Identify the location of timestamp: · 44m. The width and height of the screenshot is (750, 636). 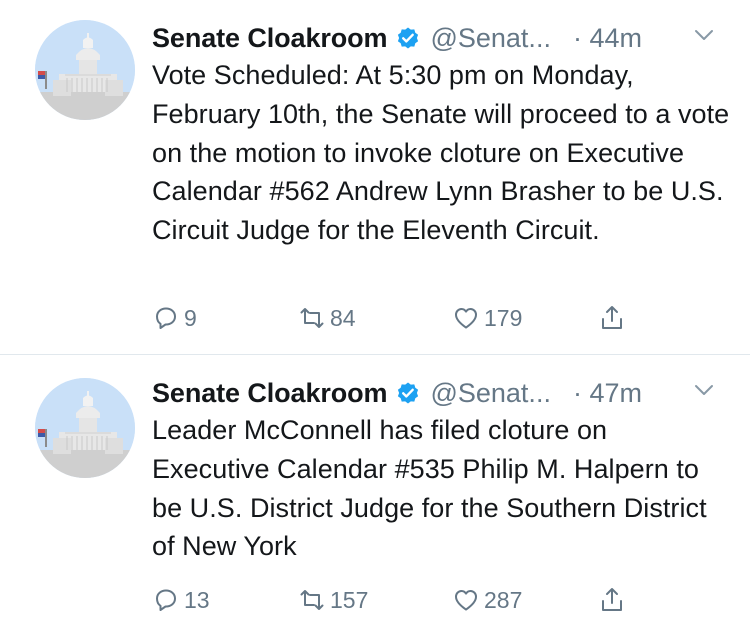
(607, 38).